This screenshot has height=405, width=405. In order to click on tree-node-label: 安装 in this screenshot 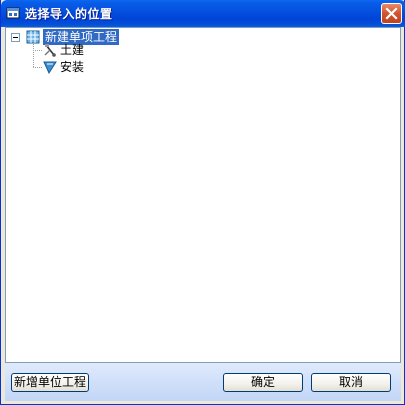, I will do `click(72, 67)`.